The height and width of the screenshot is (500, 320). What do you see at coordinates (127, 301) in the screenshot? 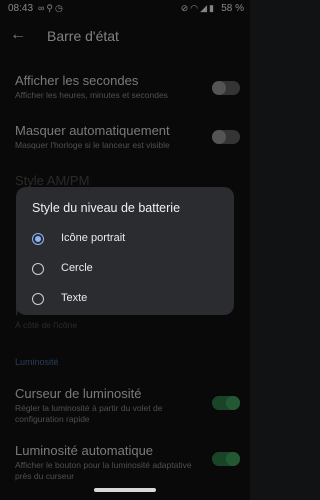
I see `option-text: Texte` at bounding box center [127, 301].